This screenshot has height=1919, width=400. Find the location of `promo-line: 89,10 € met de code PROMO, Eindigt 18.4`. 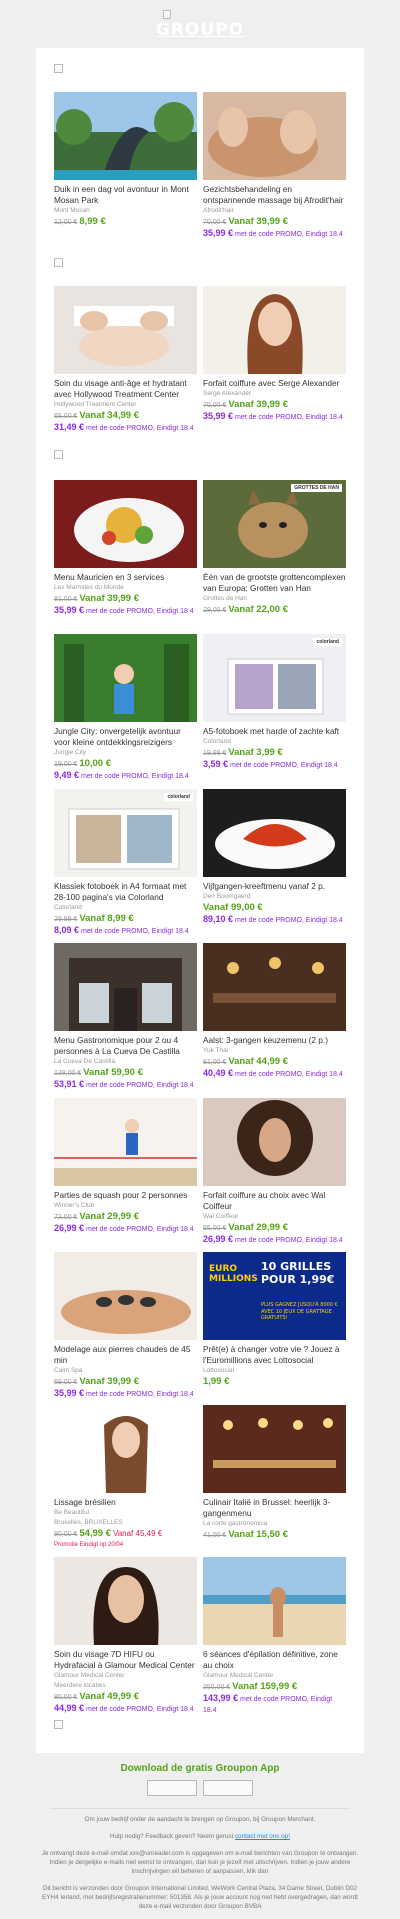

promo-line: 89,10 € met de code PROMO, Eindigt 18.4 is located at coordinates (274, 920).